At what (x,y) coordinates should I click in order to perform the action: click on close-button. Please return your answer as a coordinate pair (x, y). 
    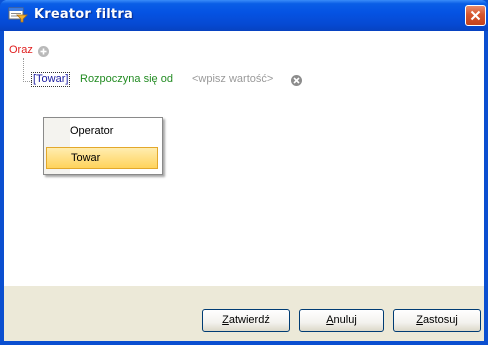
    Looking at the image, I should click on (475, 15).